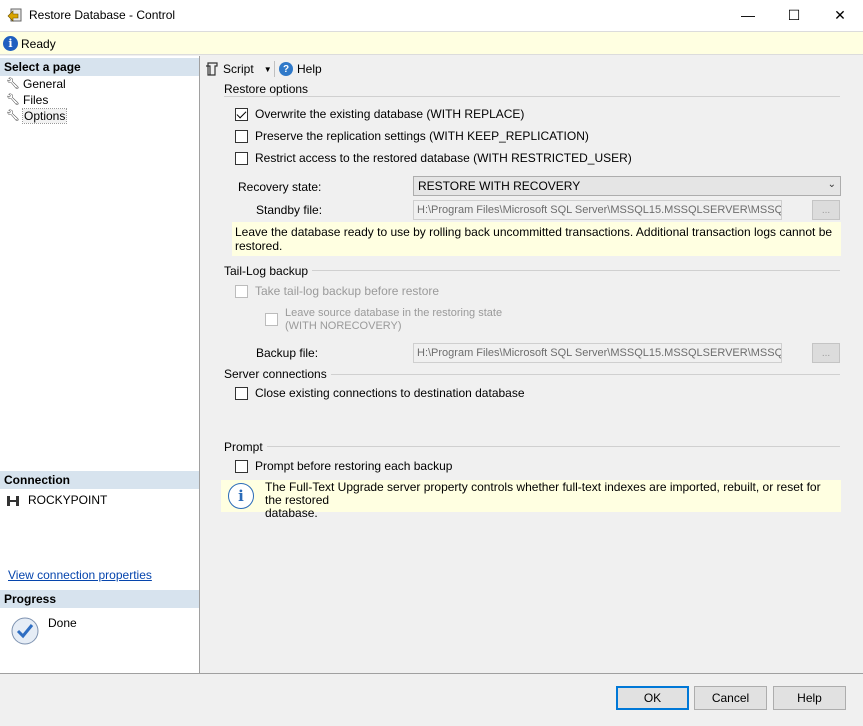  Describe the element at coordinates (25, 631) in the screenshot. I see `done-check-icon` at that location.